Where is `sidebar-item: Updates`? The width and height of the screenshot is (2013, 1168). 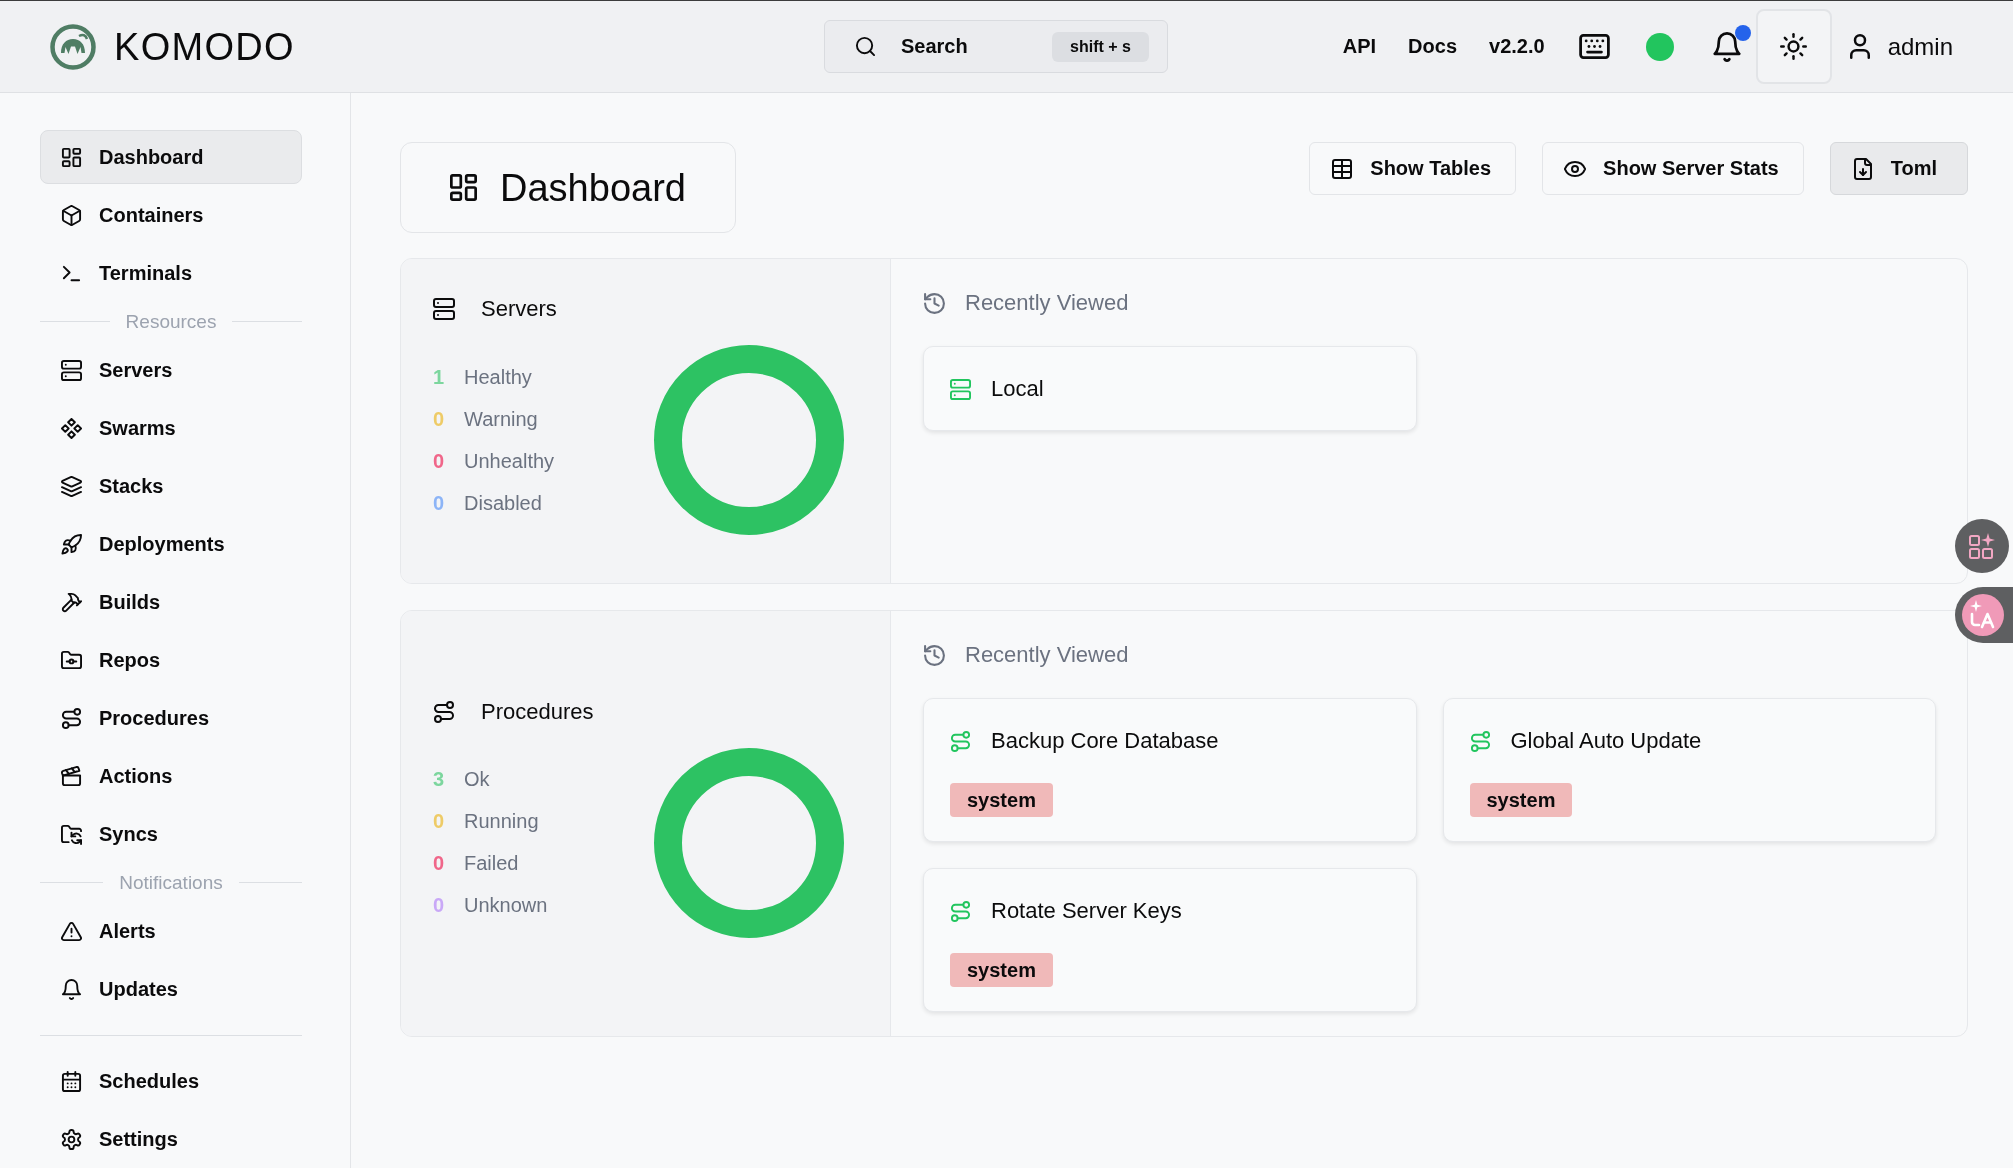
sidebar-item: Updates is located at coordinates (171, 989).